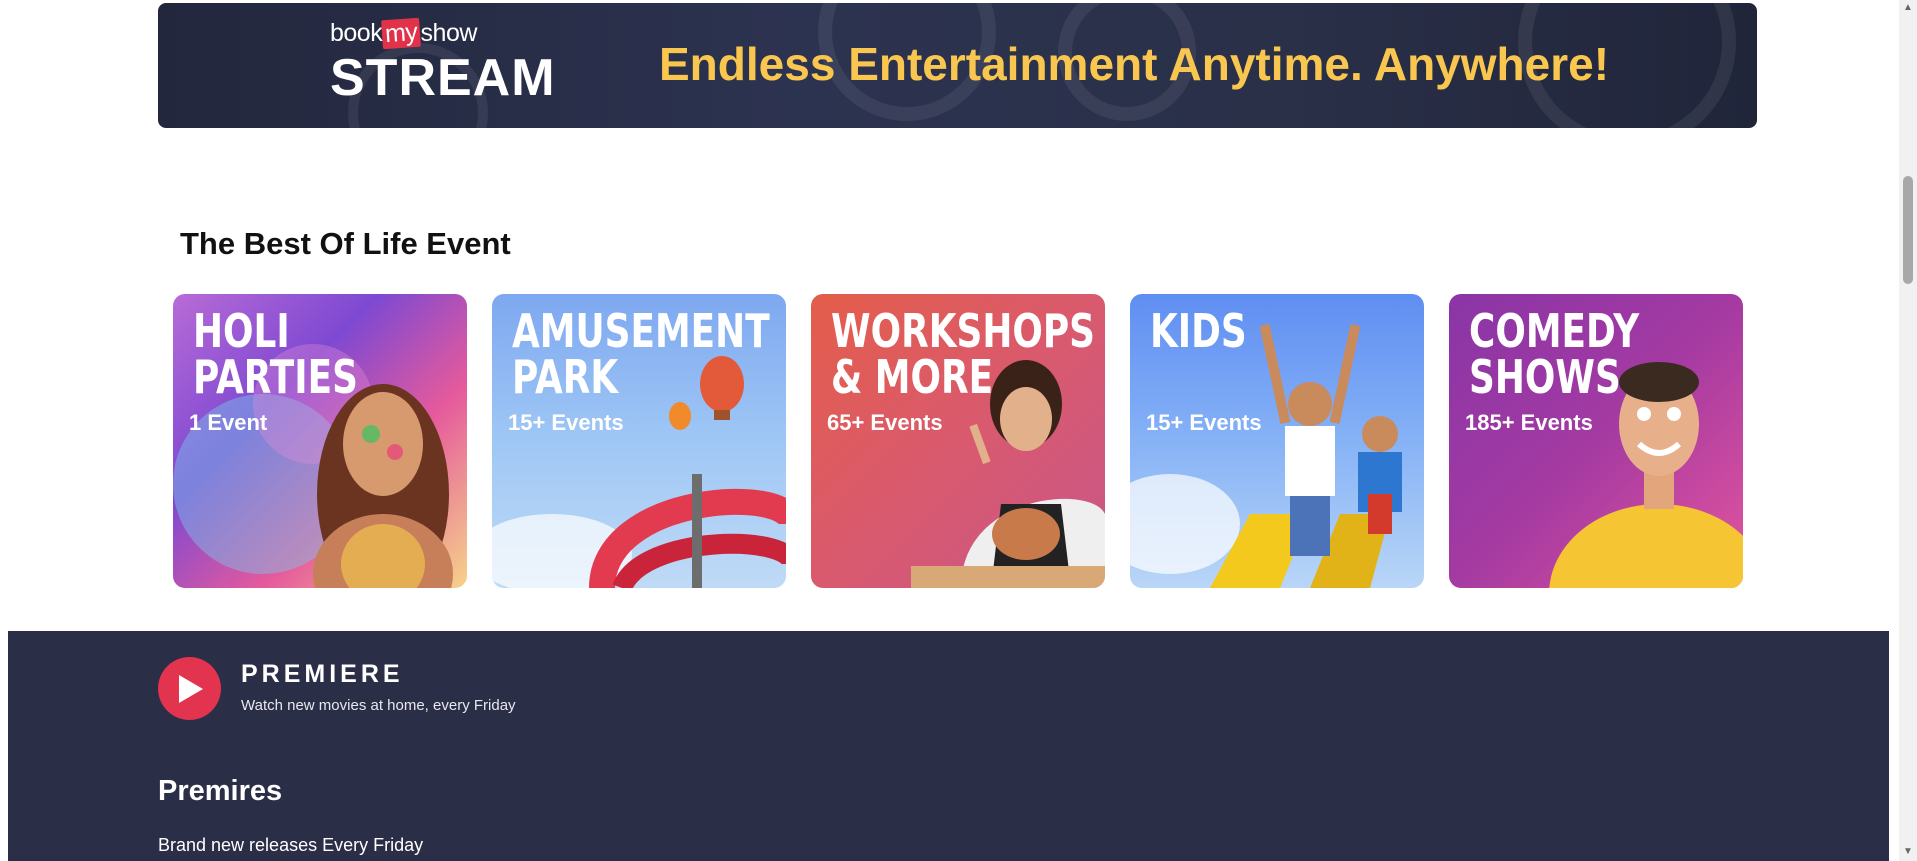 The height and width of the screenshot is (861, 1917). What do you see at coordinates (958, 441) in the screenshot?
I see `card-workshops-and-more: WORKSHOPS & MORE 65+ Events` at bounding box center [958, 441].